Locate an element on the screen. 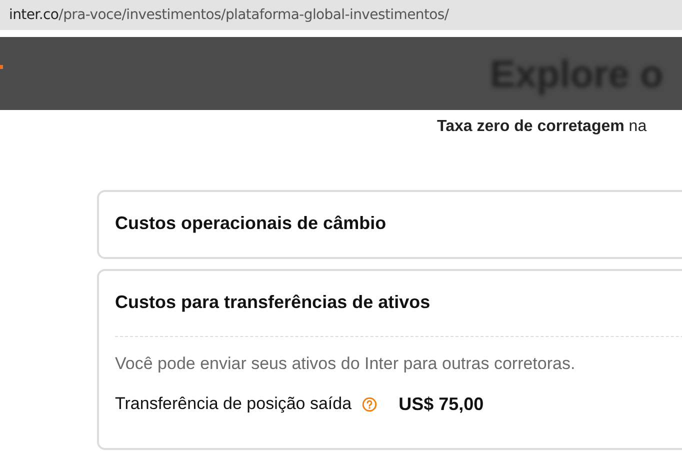  fee-value: US$ 75,00 is located at coordinates (441, 404).